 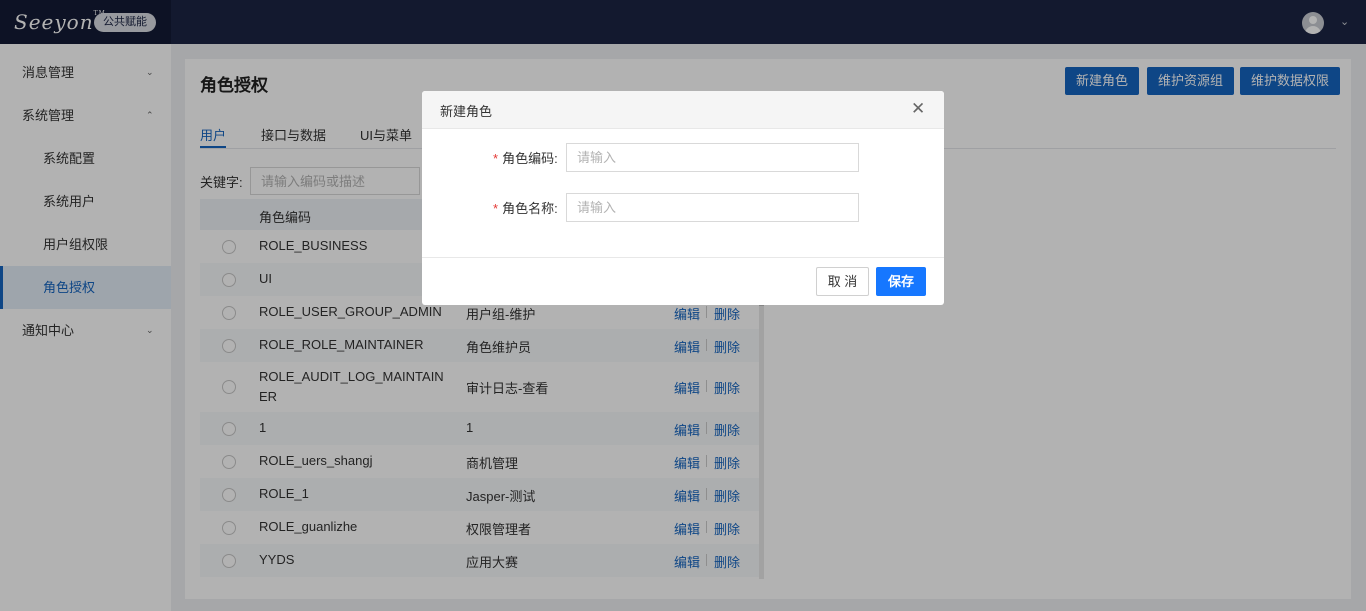 What do you see at coordinates (530, 158) in the screenshot?
I see `role-code-label-text: 角色编码:` at bounding box center [530, 158].